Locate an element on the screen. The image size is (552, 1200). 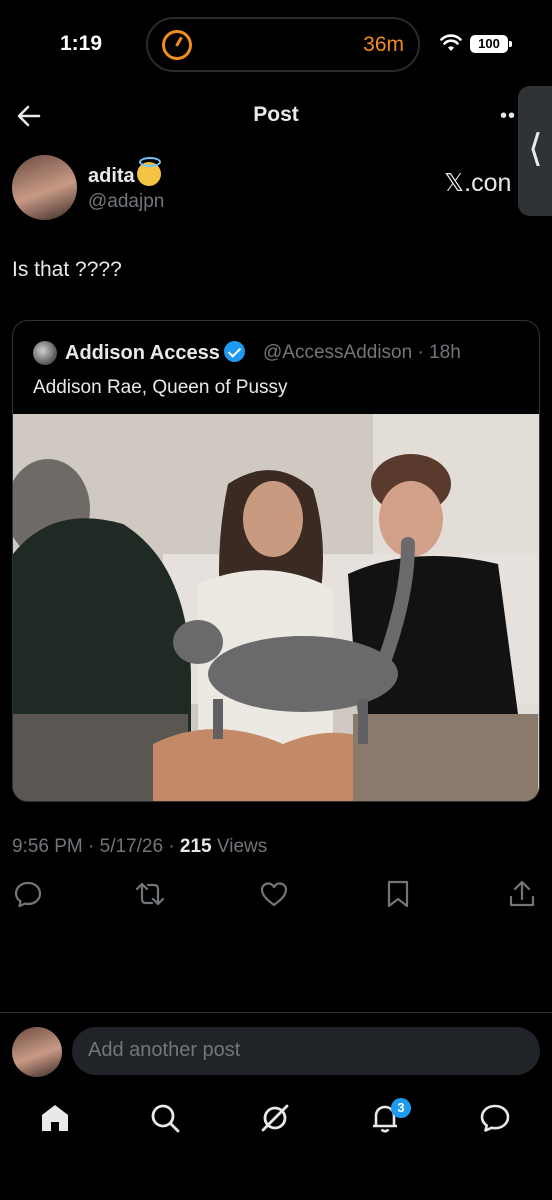
reply-icon is located at coordinates (28, 894).